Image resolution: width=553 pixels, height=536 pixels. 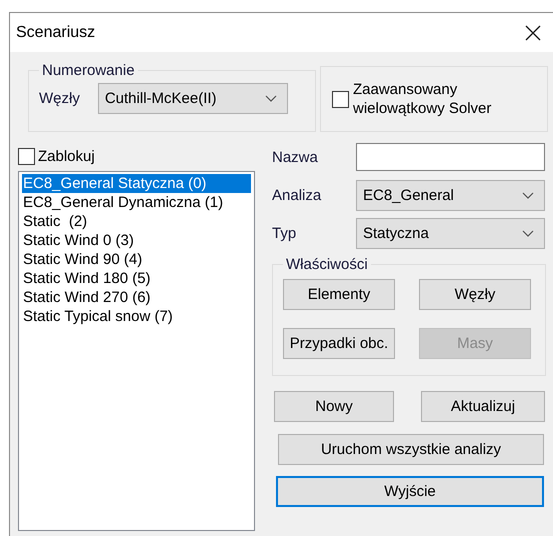 What do you see at coordinates (136, 297) in the screenshot?
I see `scenario-item: Static Wind 270 (6)` at bounding box center [136, 297].